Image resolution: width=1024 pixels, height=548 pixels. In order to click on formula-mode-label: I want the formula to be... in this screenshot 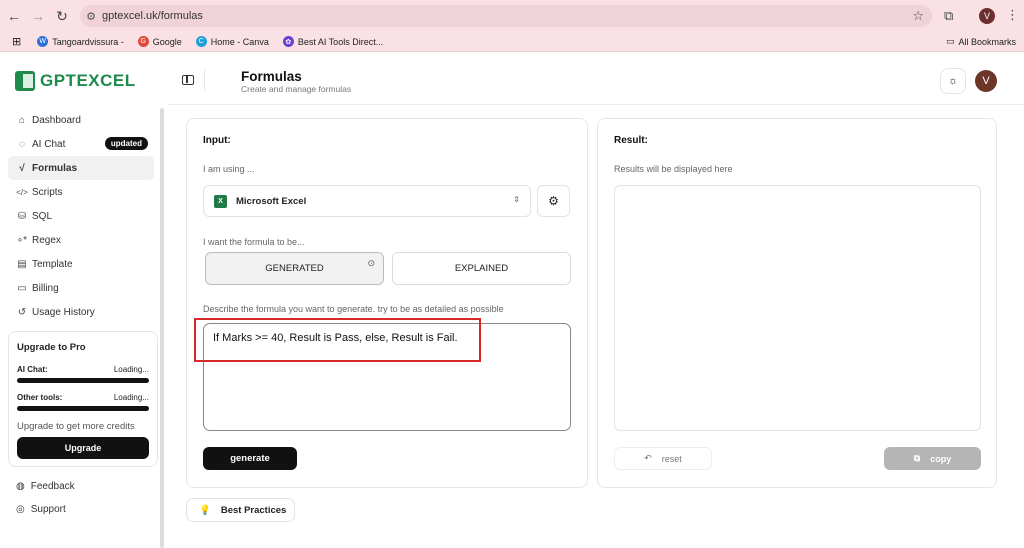, I will do `click(254, 242)`.